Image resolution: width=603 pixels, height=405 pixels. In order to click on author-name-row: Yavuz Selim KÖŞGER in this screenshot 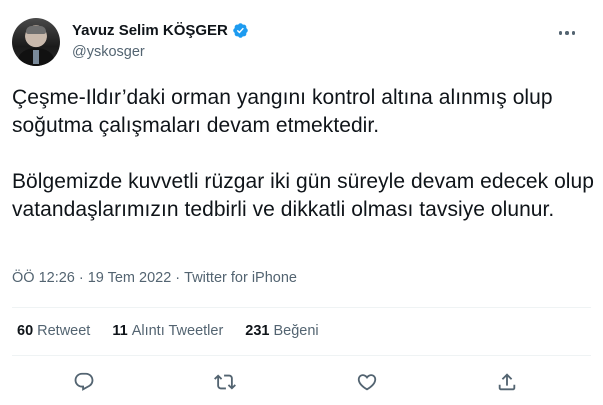, I will do `click(160, 30)`.